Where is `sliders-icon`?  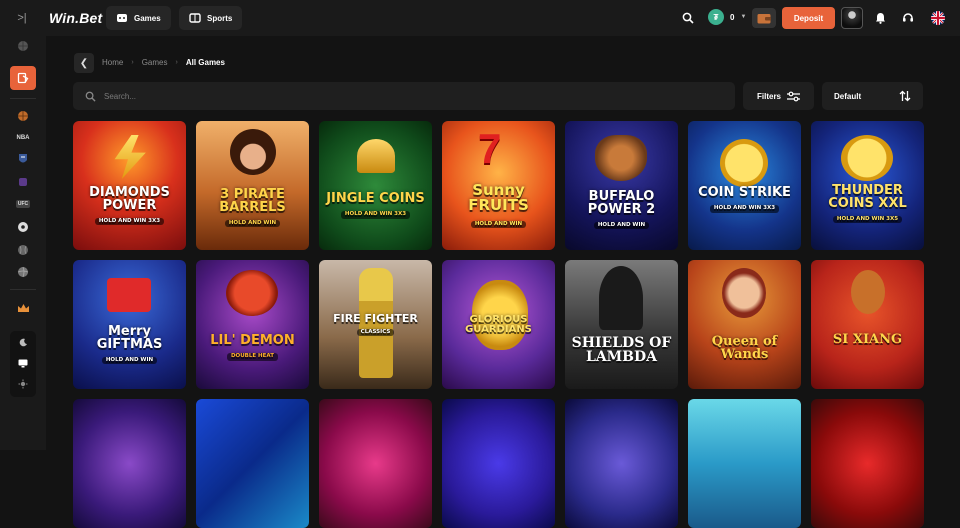
sliders-icon is located at coordinates (793, 96).